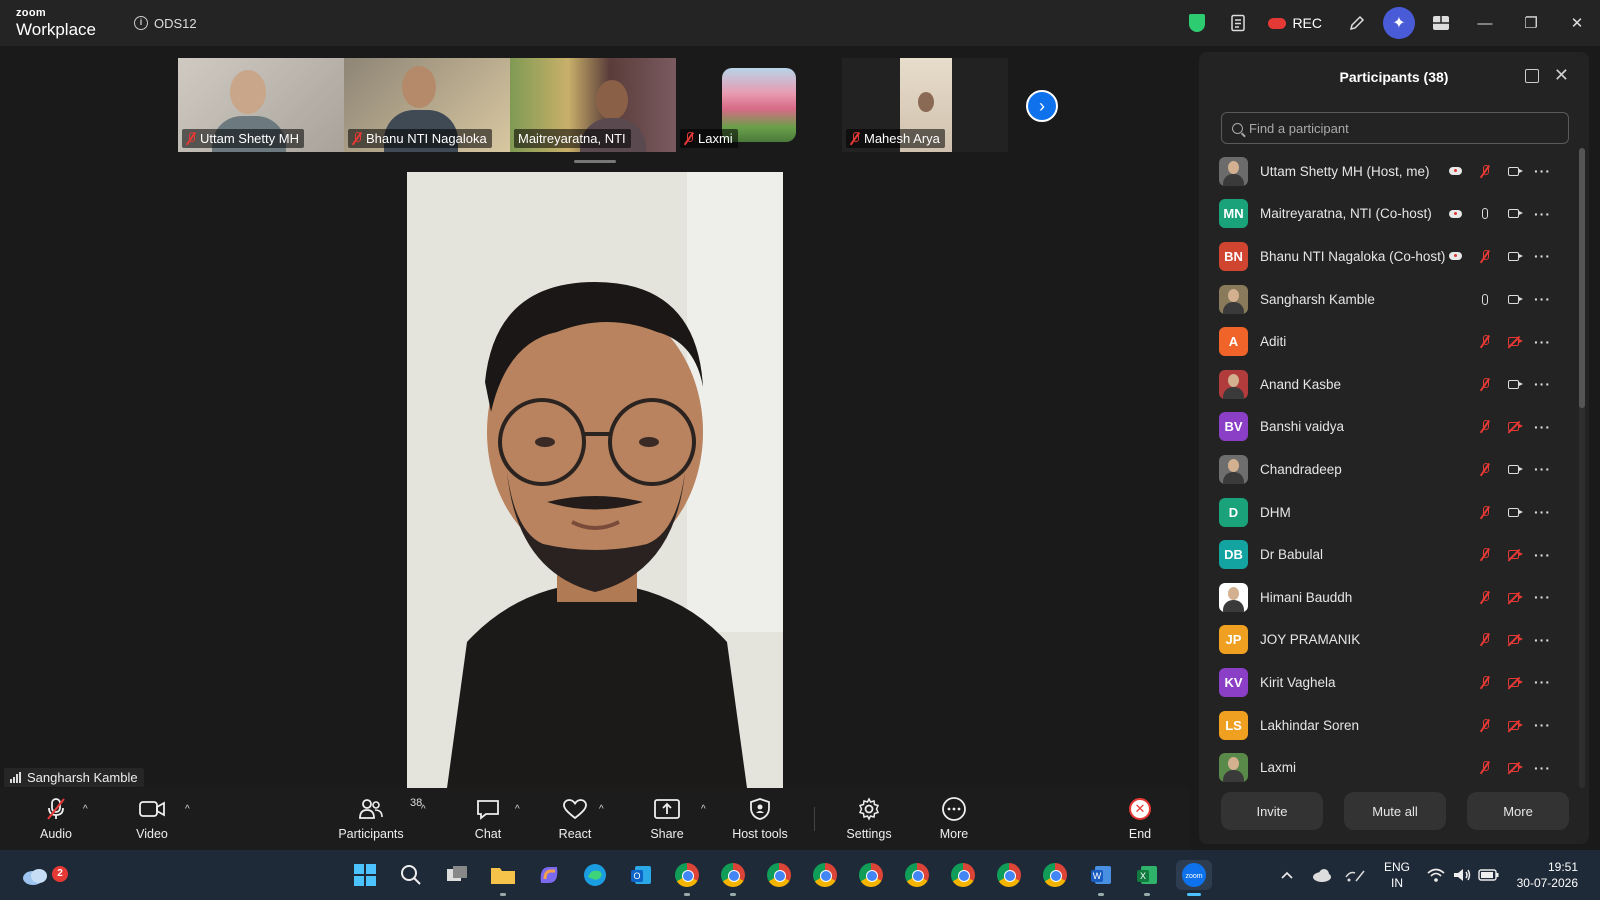 The width and height of the screenshot is (1600, 900). What do you see at coordinates (925, 105) in the screenshot?
I see `thumbnail-tile: Mahesh Arya` at bounding box center [925, 105].